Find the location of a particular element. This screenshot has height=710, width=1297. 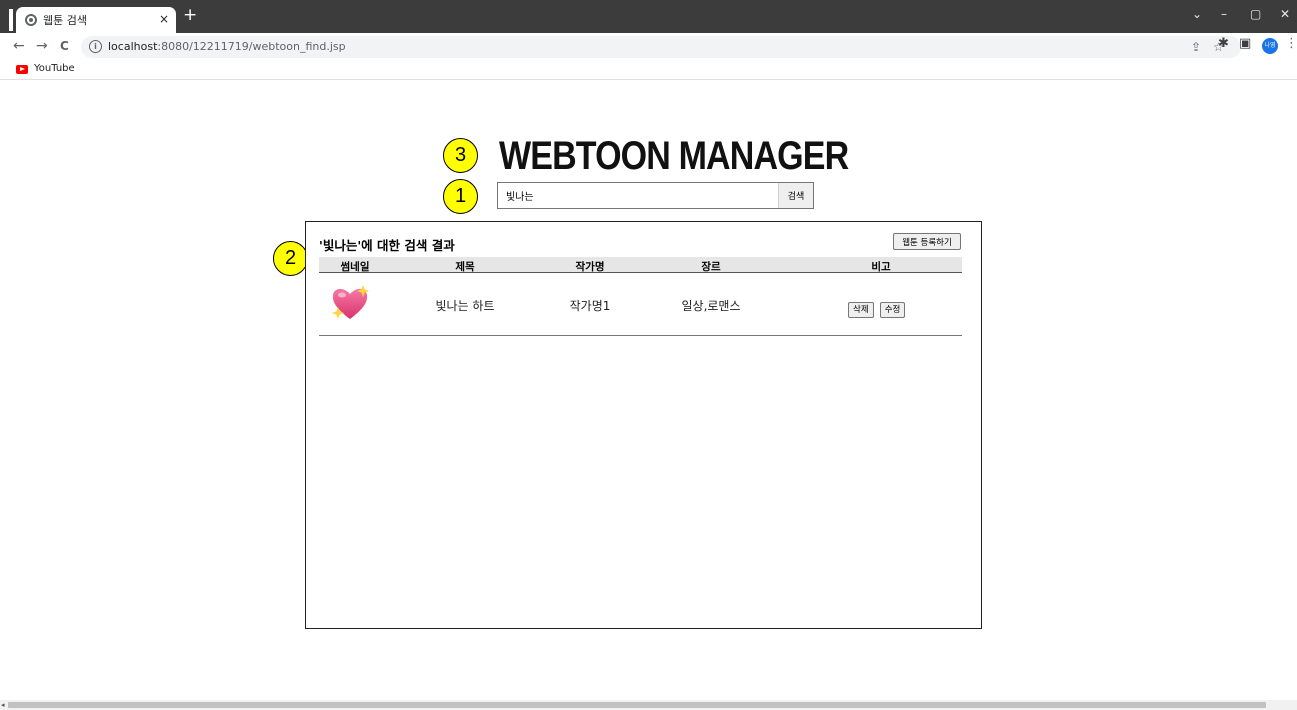

tab-title: 웹툰 검색 is located at coordinates (65, 20).